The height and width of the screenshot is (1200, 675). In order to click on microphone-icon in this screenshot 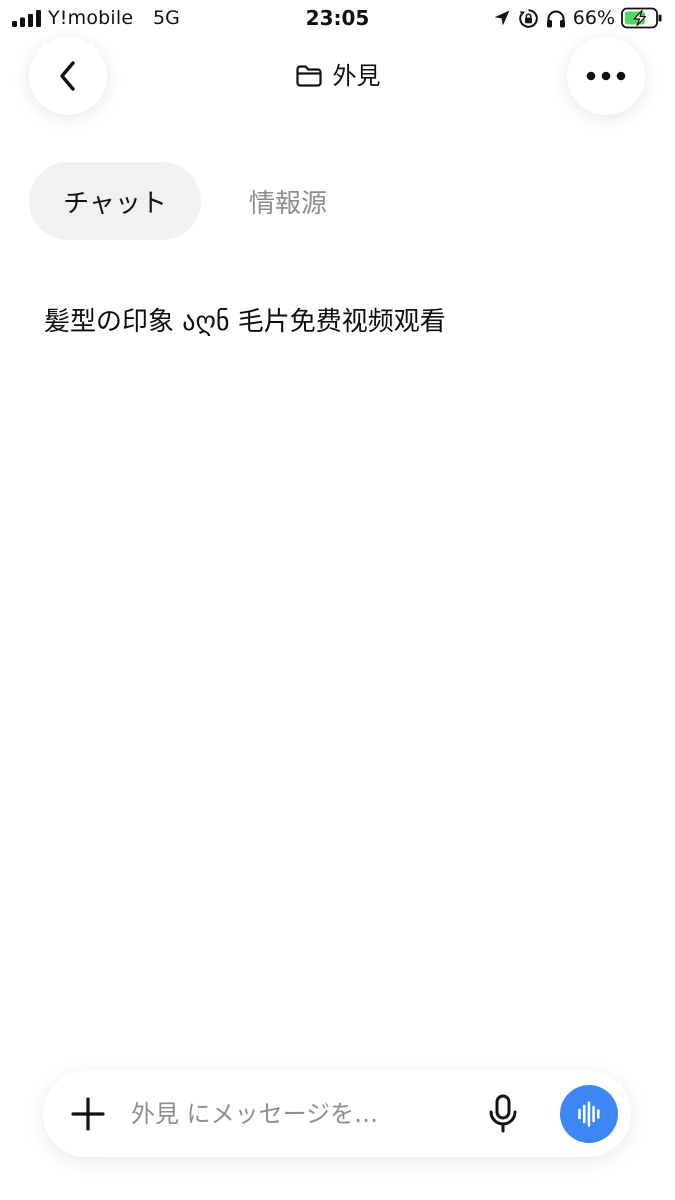, I will do `click(503, 1113)`.